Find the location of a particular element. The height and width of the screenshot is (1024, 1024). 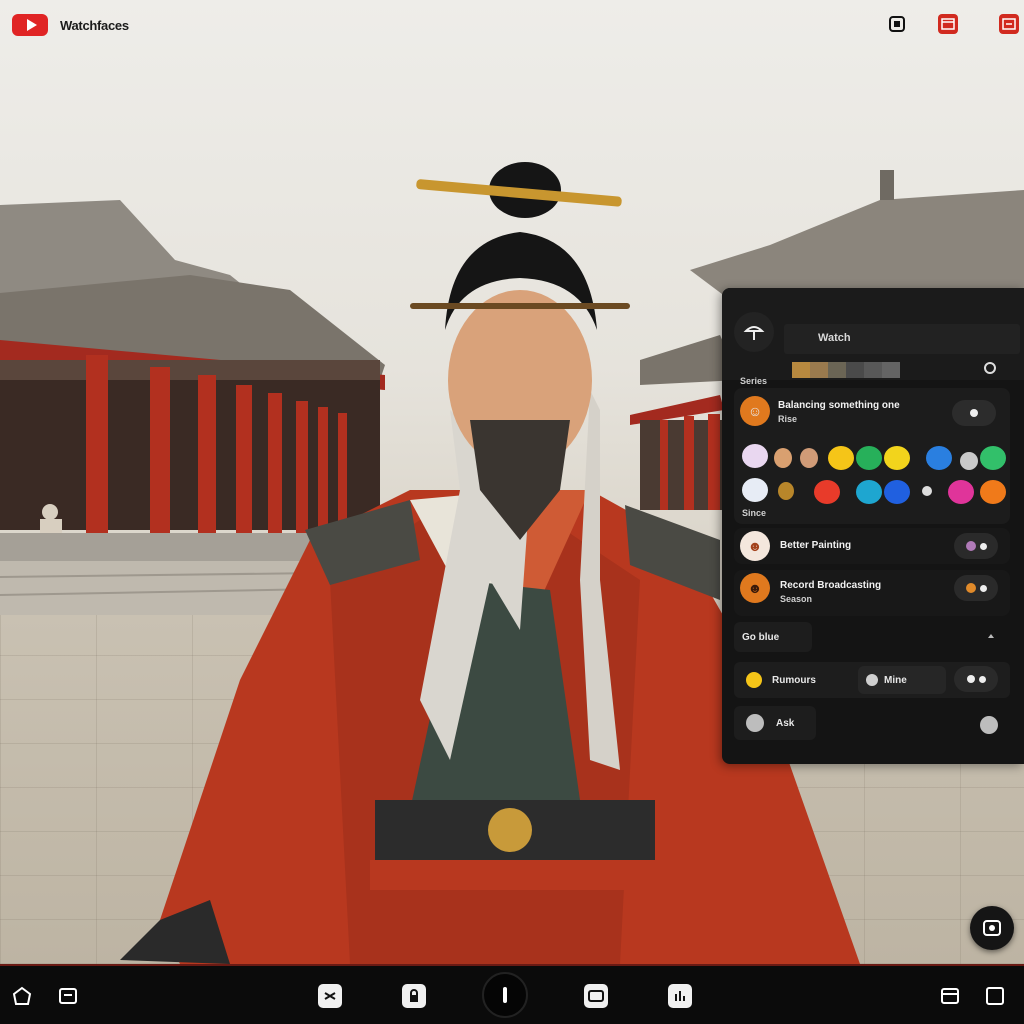

pause-icon is located at coordinates (505, 995).